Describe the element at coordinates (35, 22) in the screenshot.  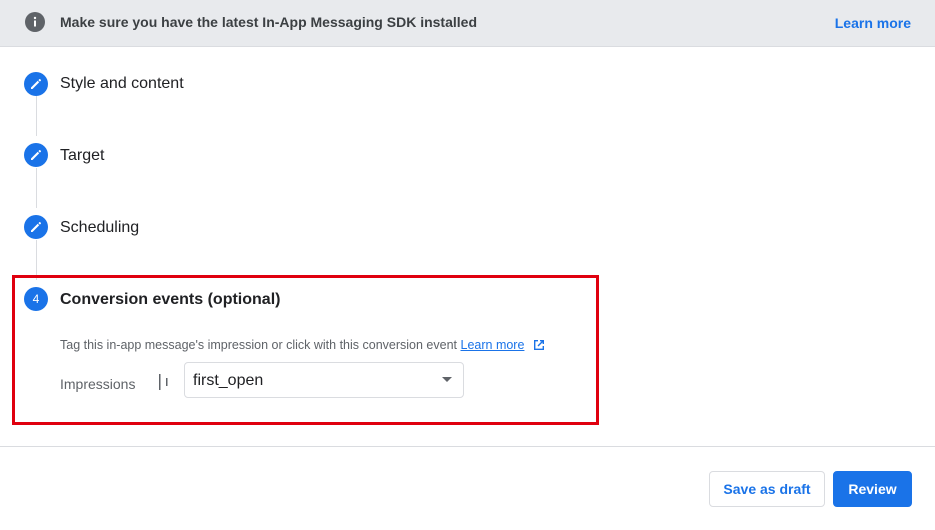
I see `info-icon` at that location.